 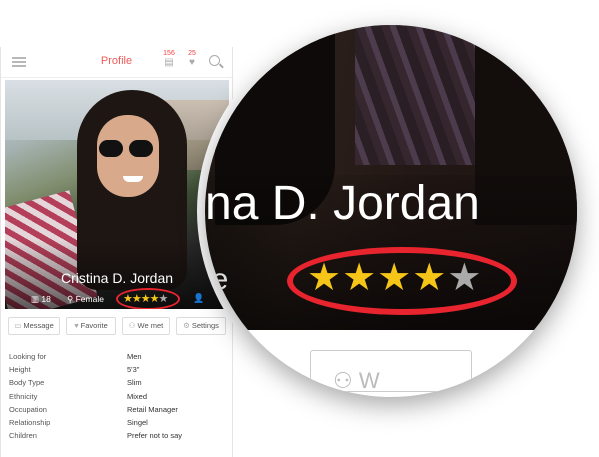 What do you see at coordinates (148, 298) in the screenshot?
I see `highlight-ring` at bounding box center [148, 298].